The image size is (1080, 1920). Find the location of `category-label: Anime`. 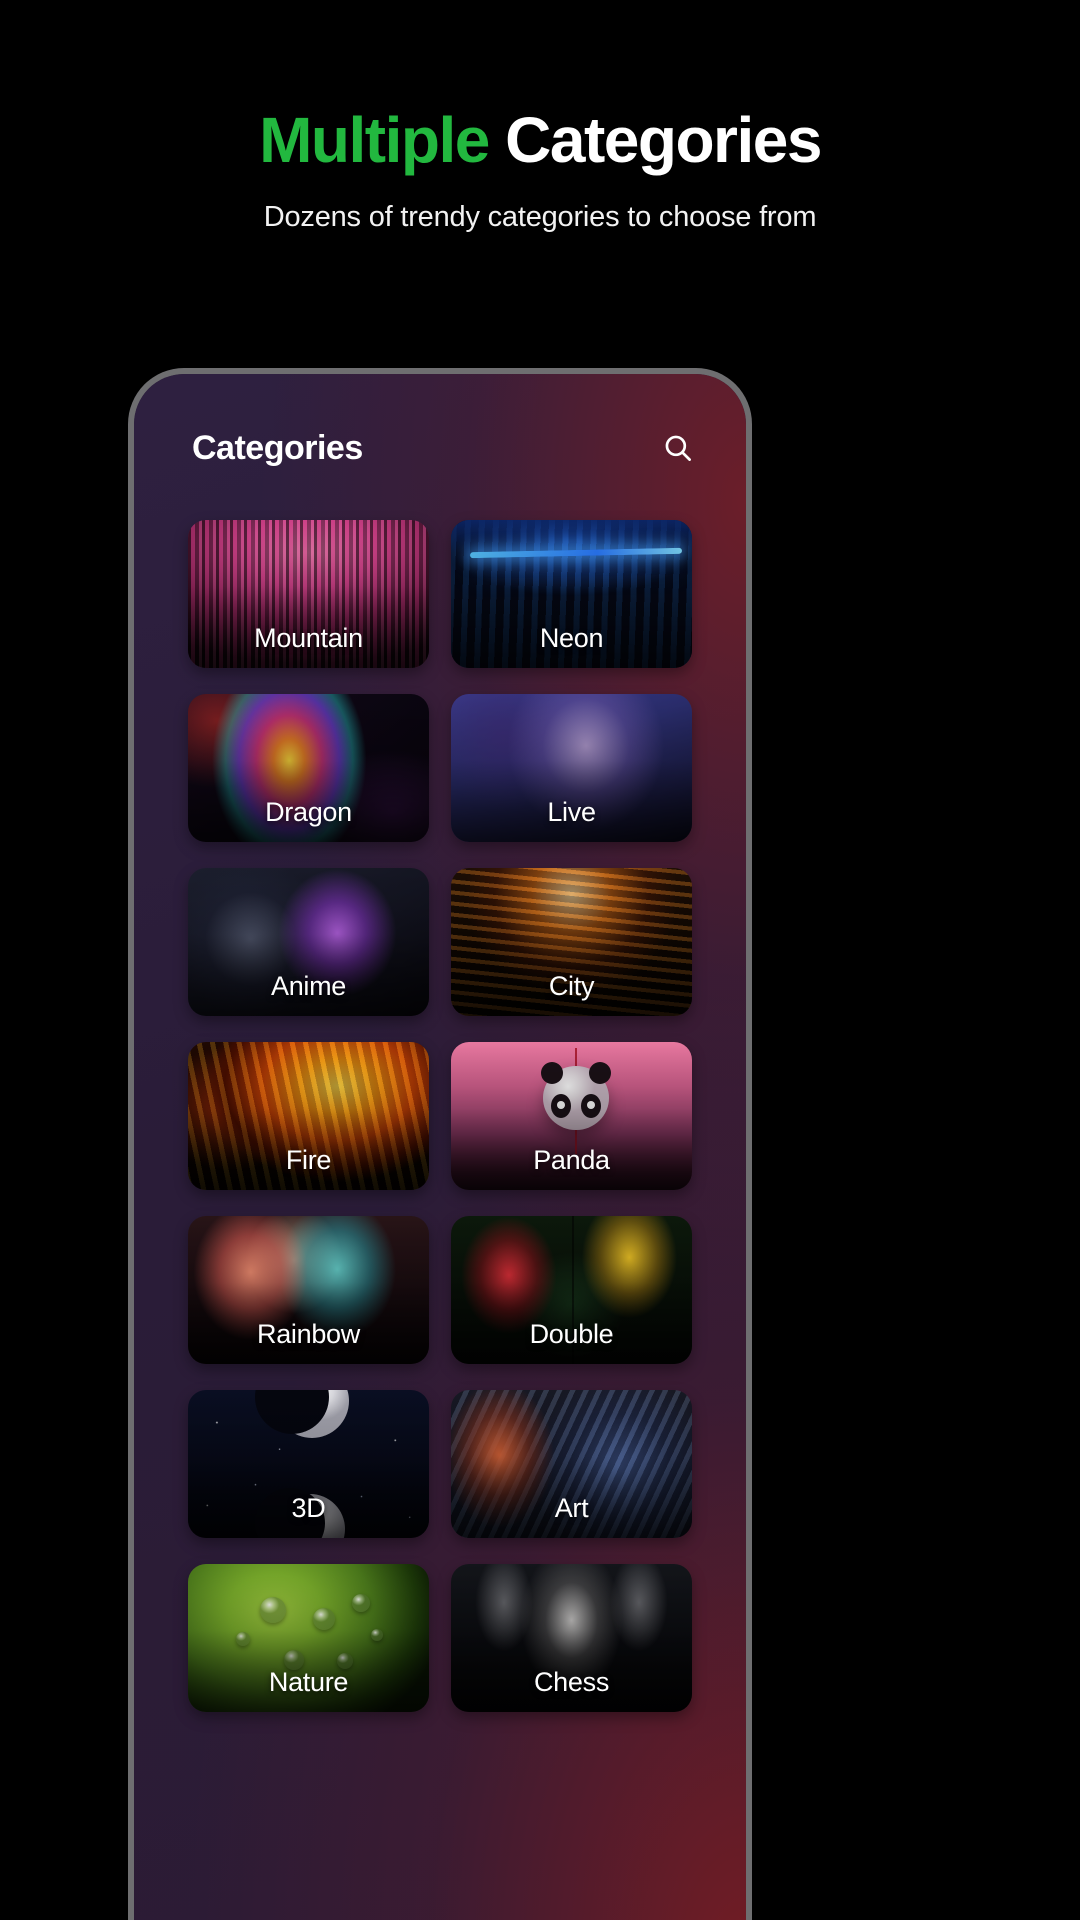

category-label: Anime is located at coordinates (308, 986).